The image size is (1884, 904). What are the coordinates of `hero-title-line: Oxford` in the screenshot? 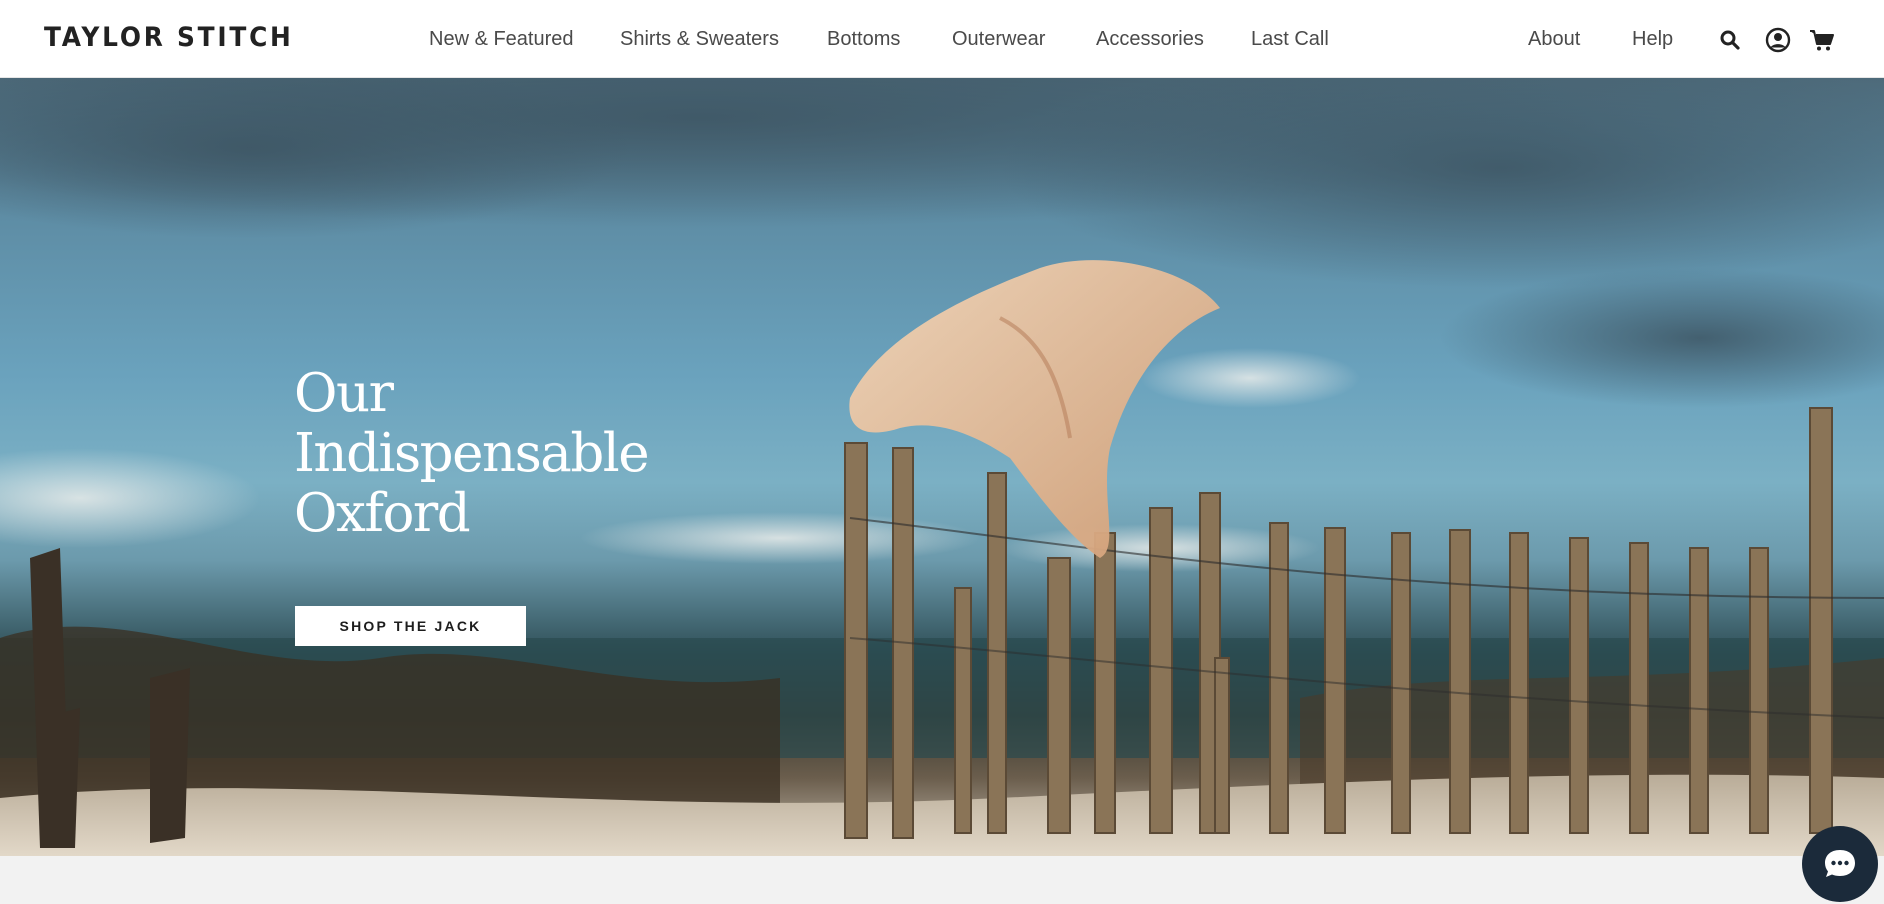 It's located at (382, 513).